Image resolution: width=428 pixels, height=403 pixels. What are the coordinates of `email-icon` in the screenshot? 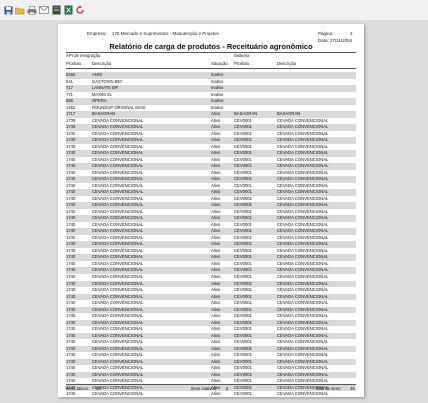 It's located at (44, 10).